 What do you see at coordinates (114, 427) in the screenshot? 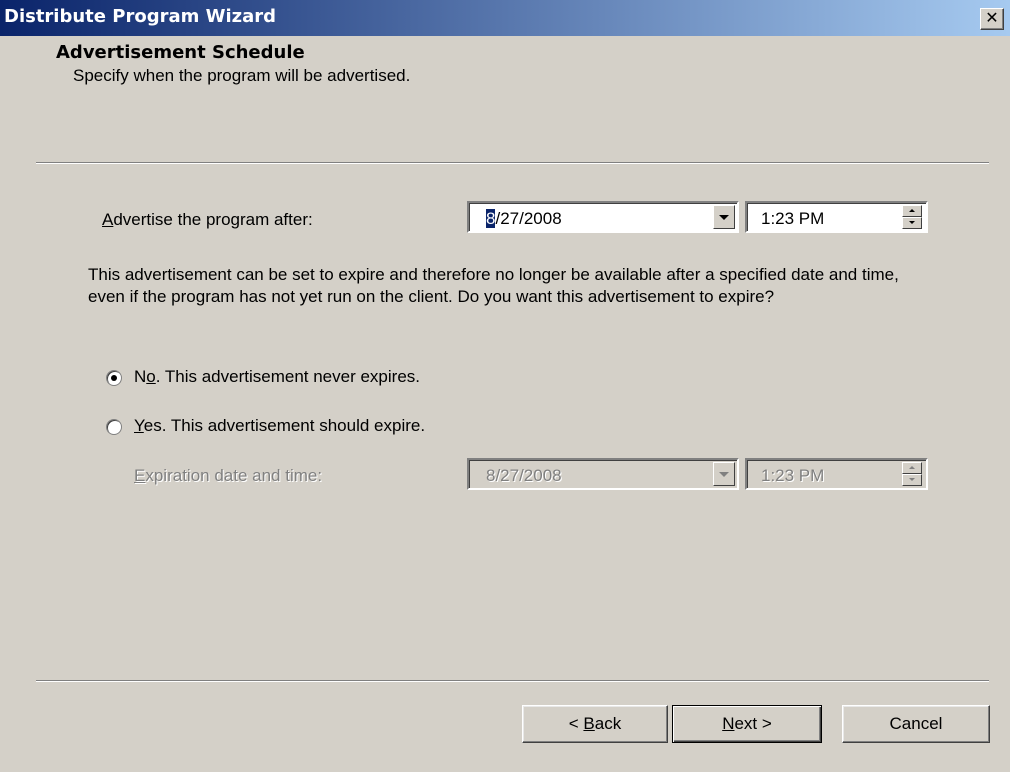
I see `yes-expire-radio` at bounding box center [114, 427].